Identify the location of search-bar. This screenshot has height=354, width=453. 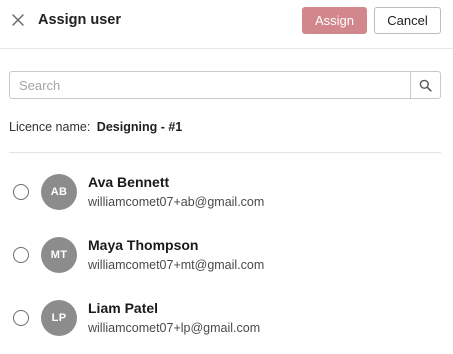
(225, 85).